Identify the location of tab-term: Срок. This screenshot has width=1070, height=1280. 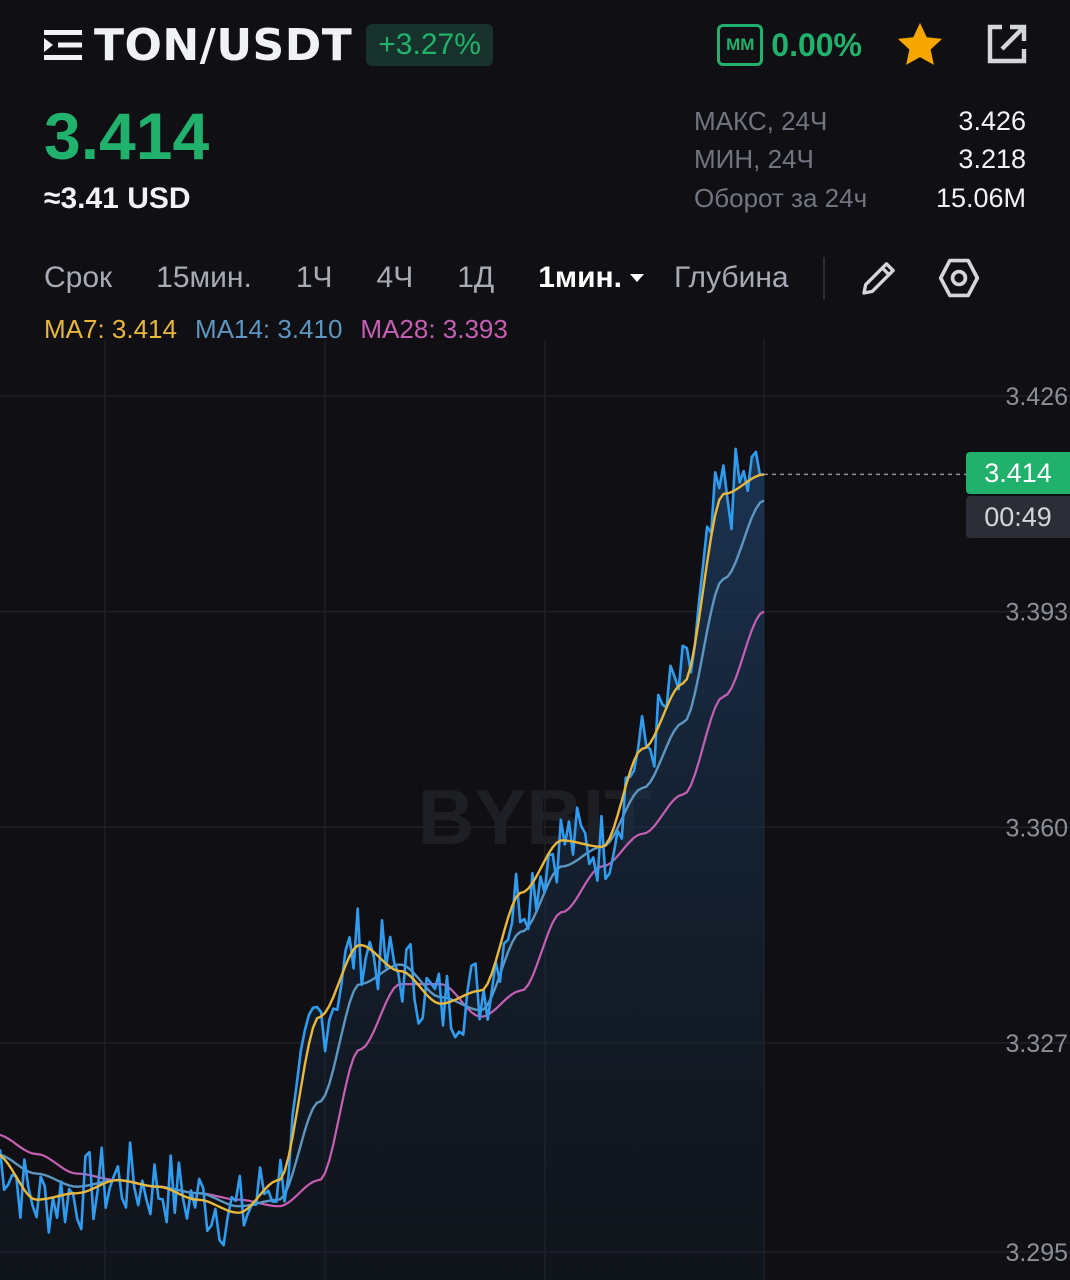
(78, 278).